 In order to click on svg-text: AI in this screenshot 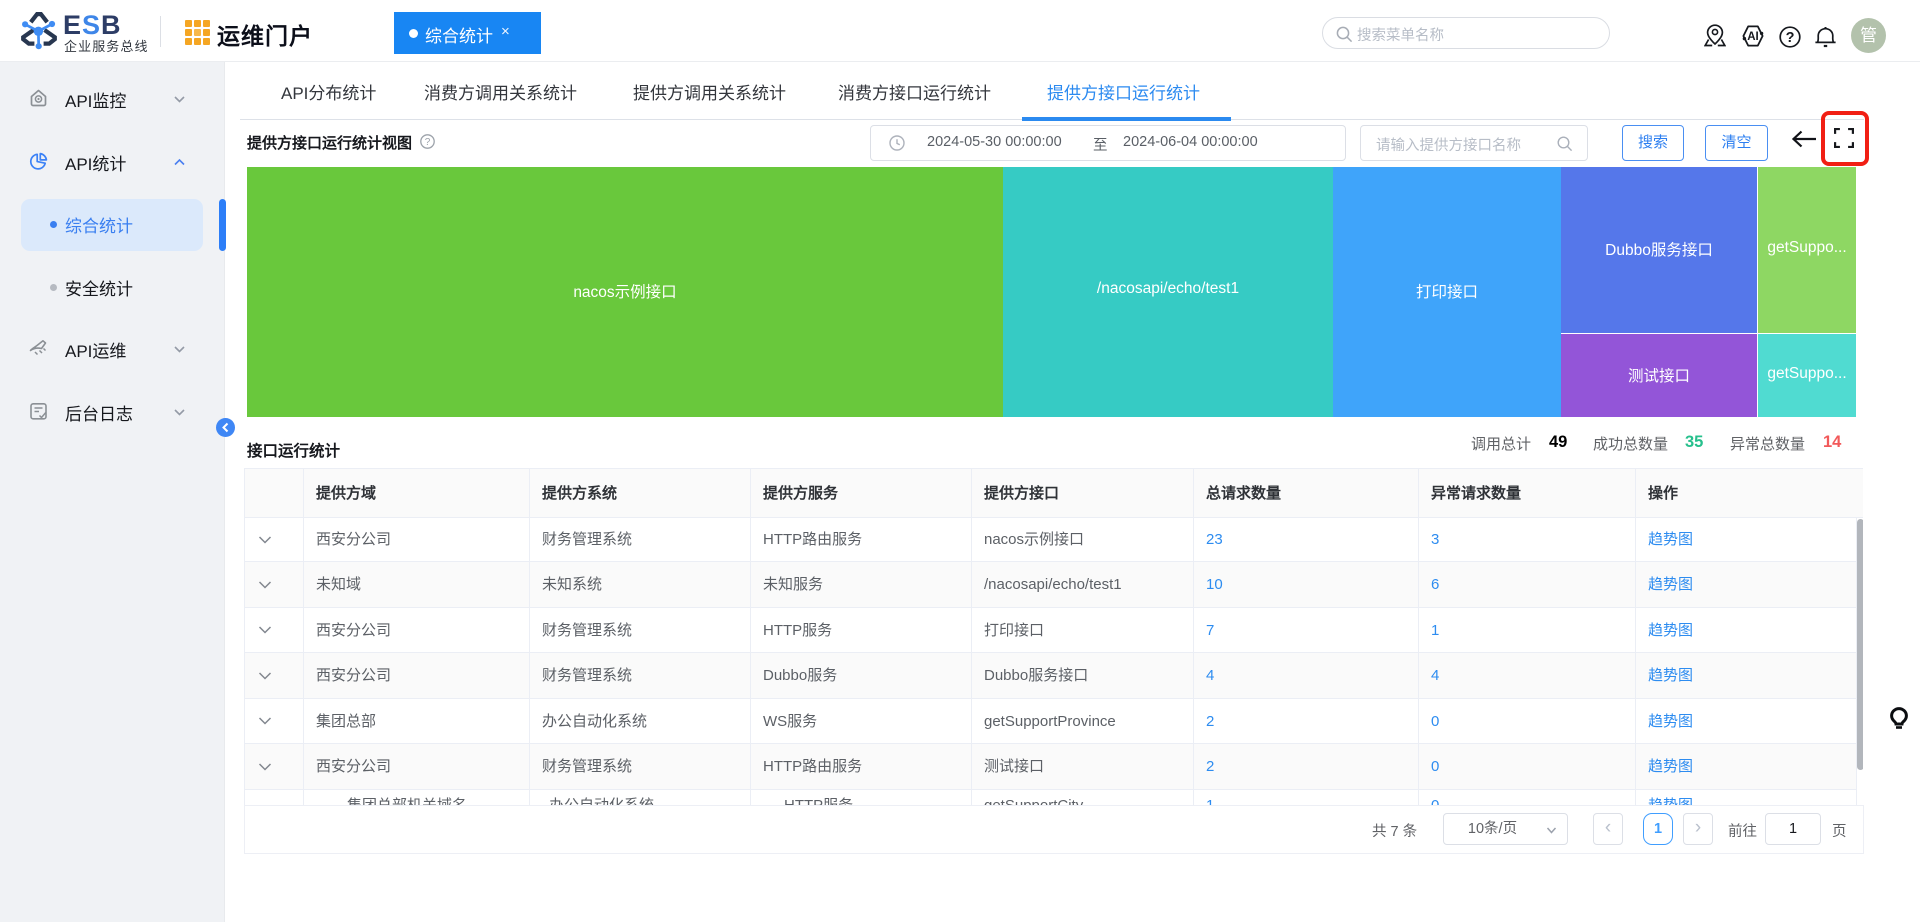, I will do `click(1753, 37)`.